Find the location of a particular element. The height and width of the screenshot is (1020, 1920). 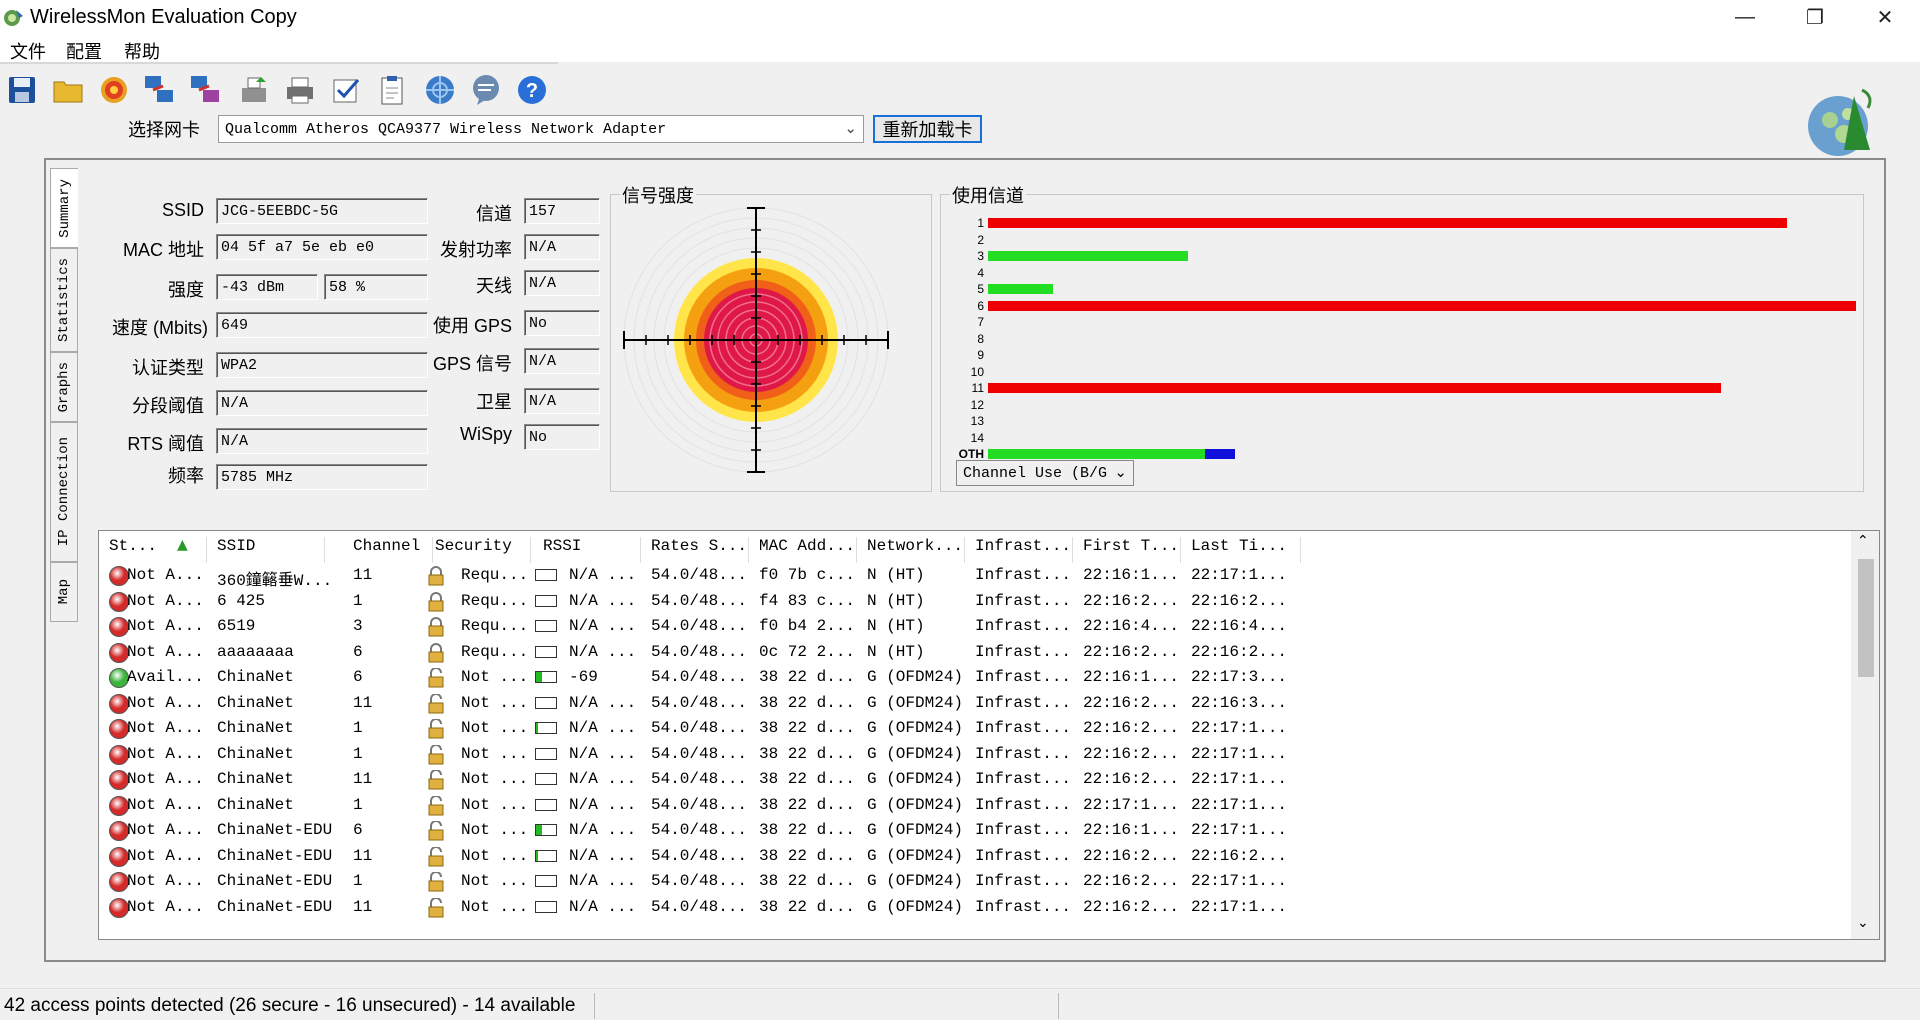

channel-cell: 3 is located at coordinates (358, 626).